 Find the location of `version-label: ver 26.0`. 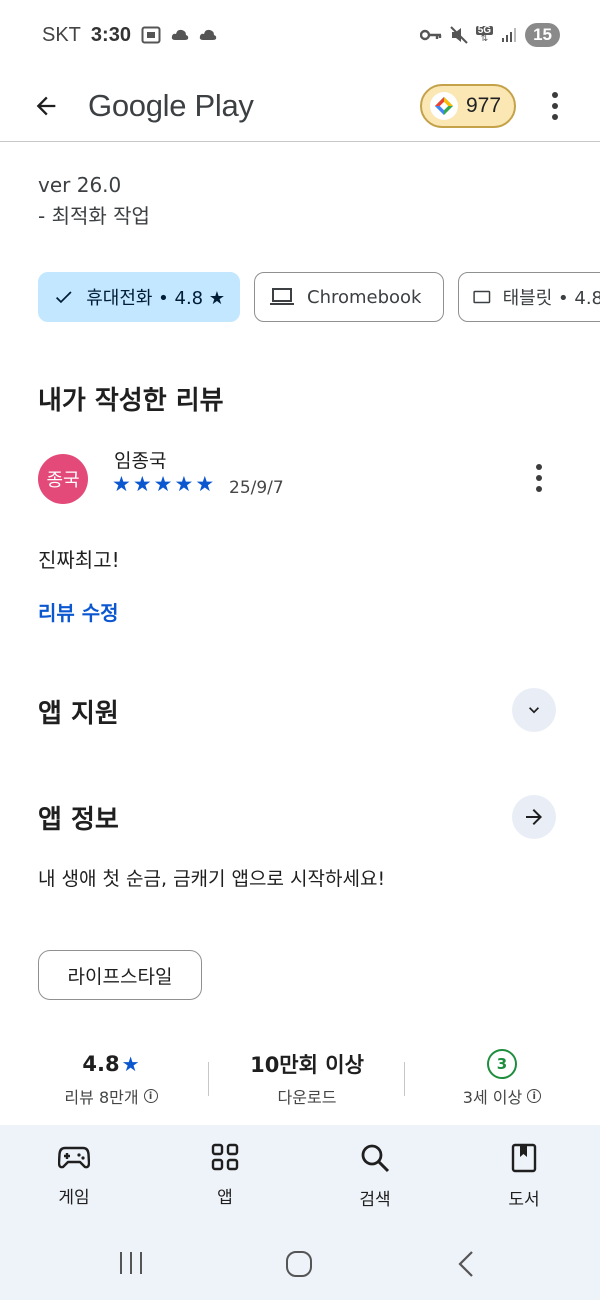

version-label: ver 26.0 is located at coordinates (80, 185).